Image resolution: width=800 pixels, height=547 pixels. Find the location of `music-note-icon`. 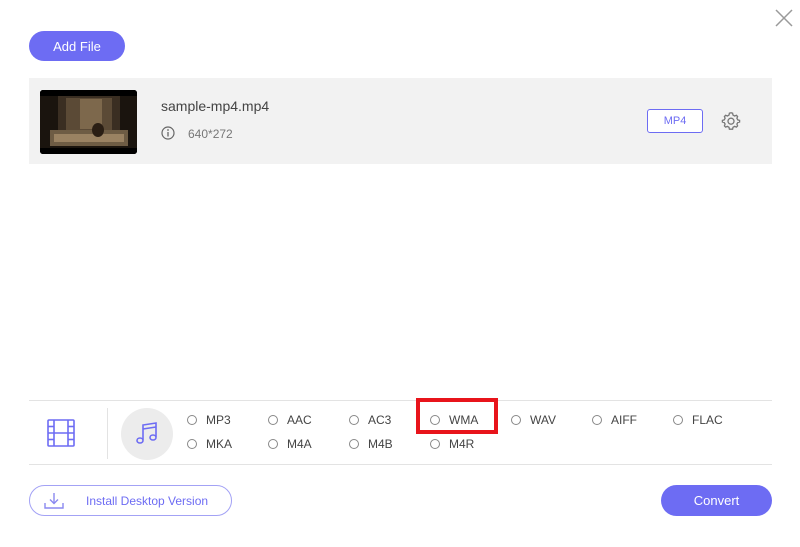

music-note-icon is located at coordinates (146, 433).